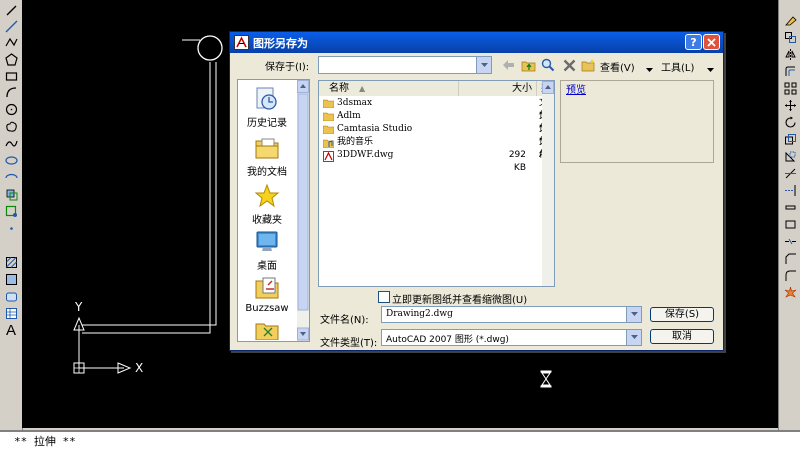 Image resolution: width=800 pixels, height=452 pixels. Describe the element at coordinates (11, 92) in the screenshot. I see `arc-tool-icon` at that location.